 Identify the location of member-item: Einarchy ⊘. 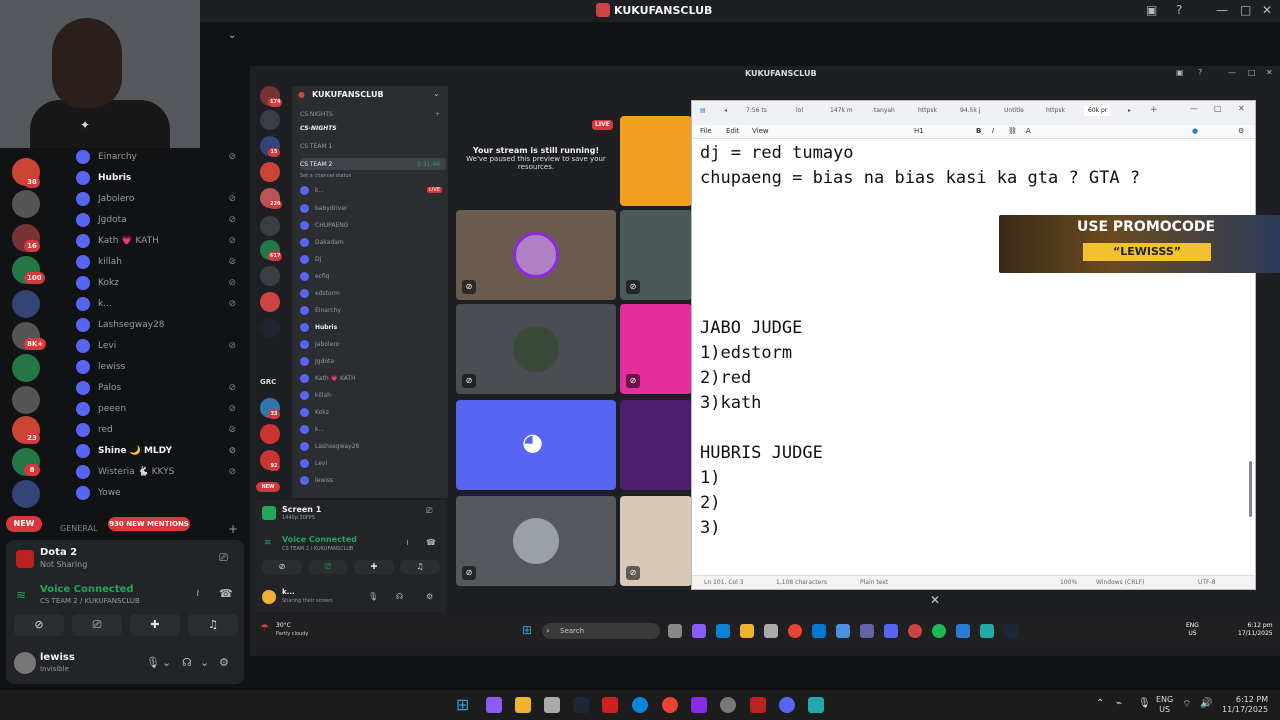
(161, 157).